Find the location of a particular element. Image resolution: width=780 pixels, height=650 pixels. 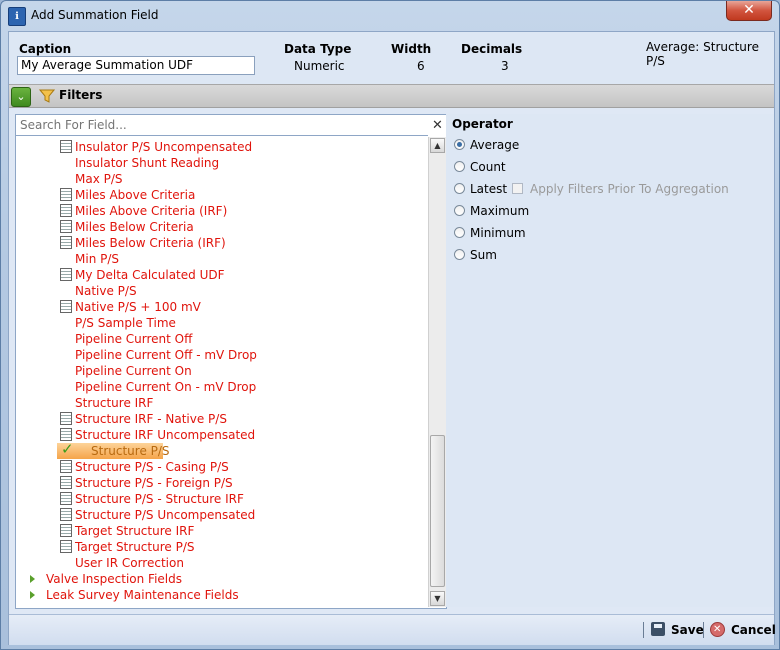

tree-item-label: Structure IRF is located at coordinates (114, 403).